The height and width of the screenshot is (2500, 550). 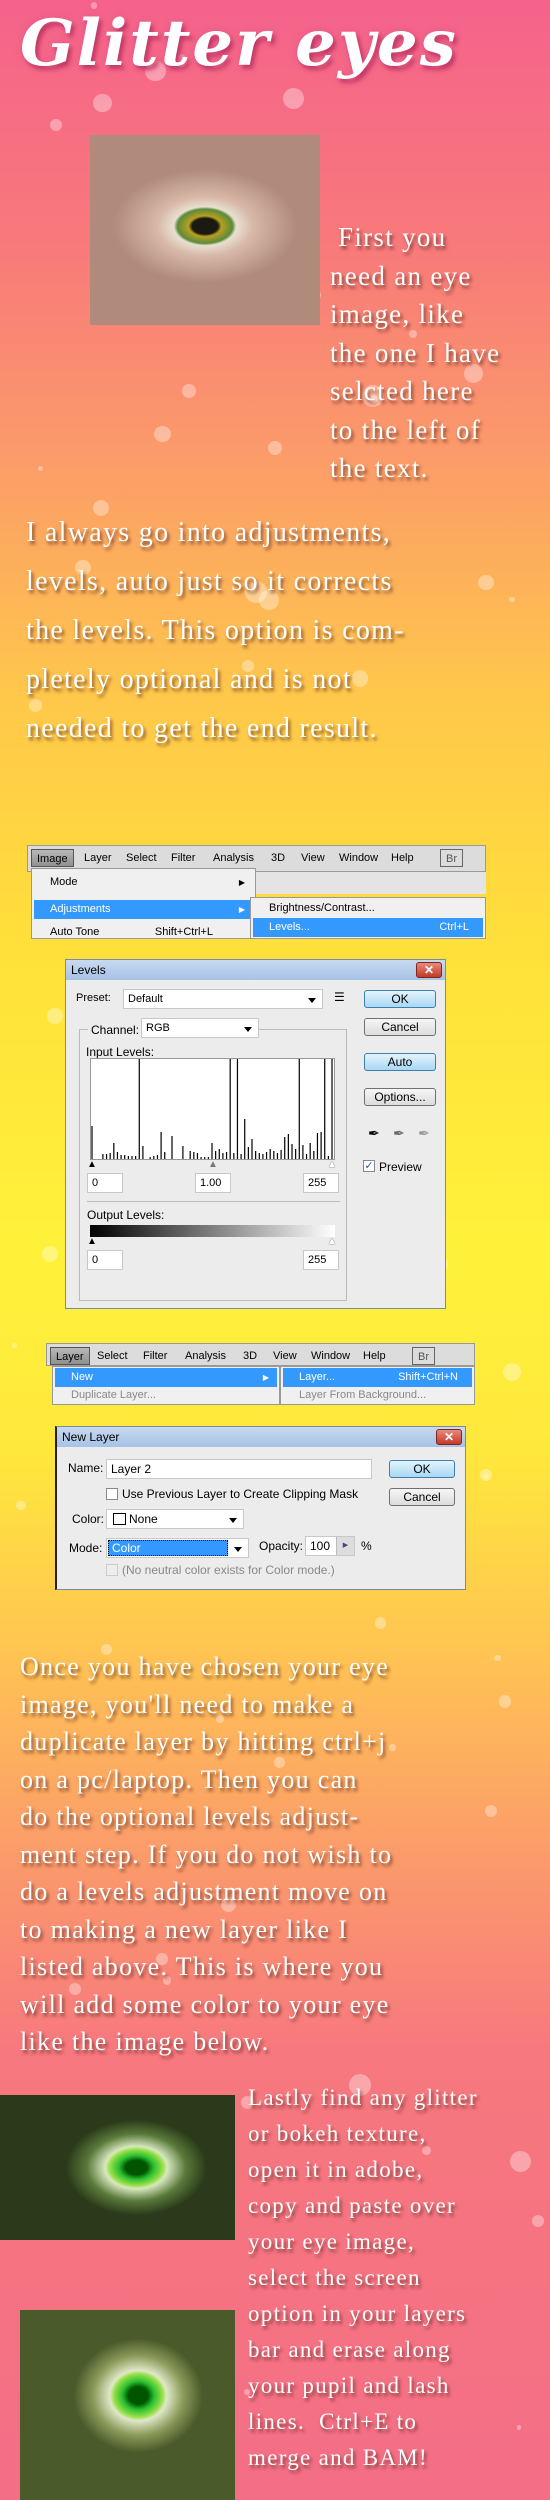 What do you see at coordinates (92, 1241) in the screenshot?
I see `output-black-slider: ▲` at bounding box center [92, 1241].